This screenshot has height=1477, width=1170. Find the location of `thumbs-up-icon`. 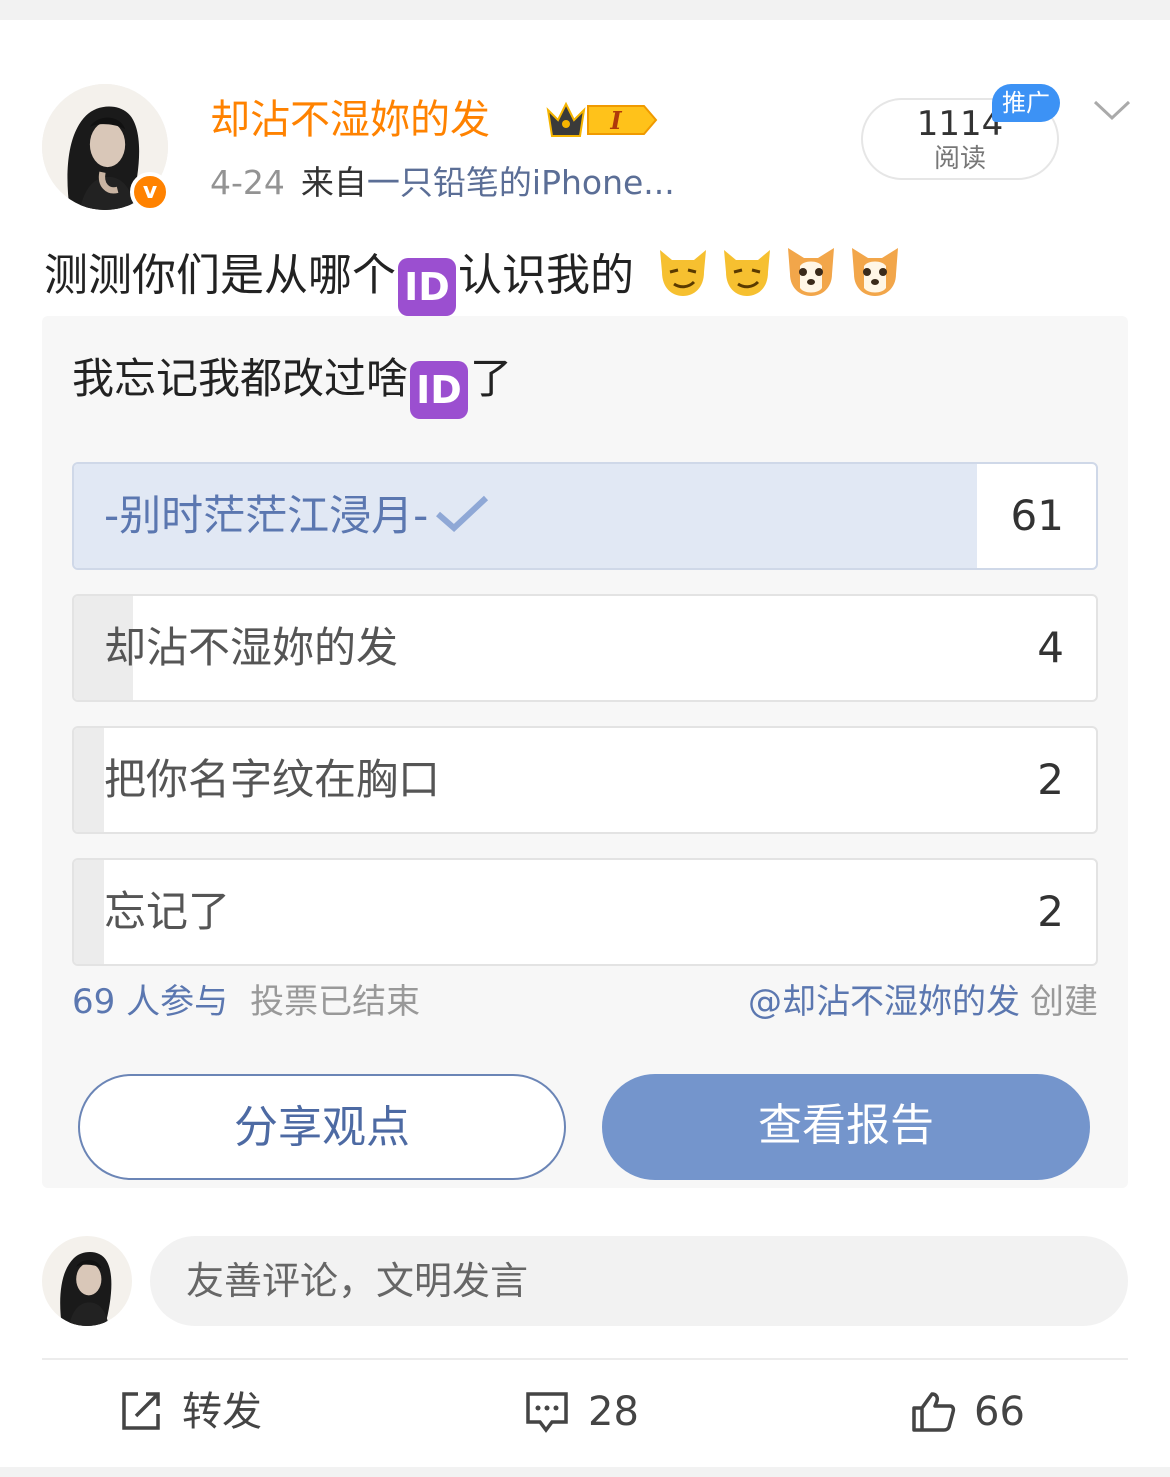

thumbs-up-icon is located at coordinates (934, 1412).